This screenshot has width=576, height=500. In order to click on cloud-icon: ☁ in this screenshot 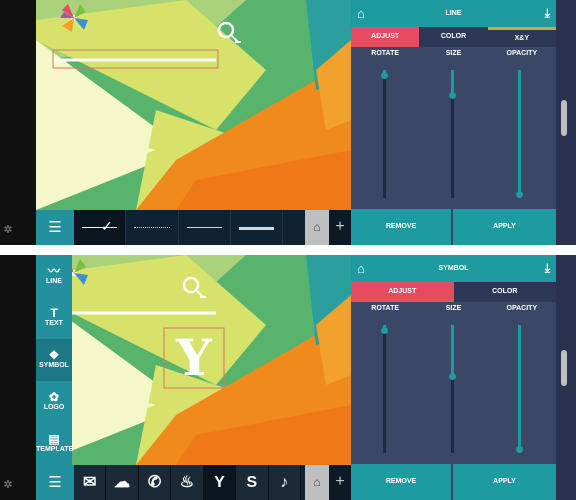, I will do `click(122, 482)`.